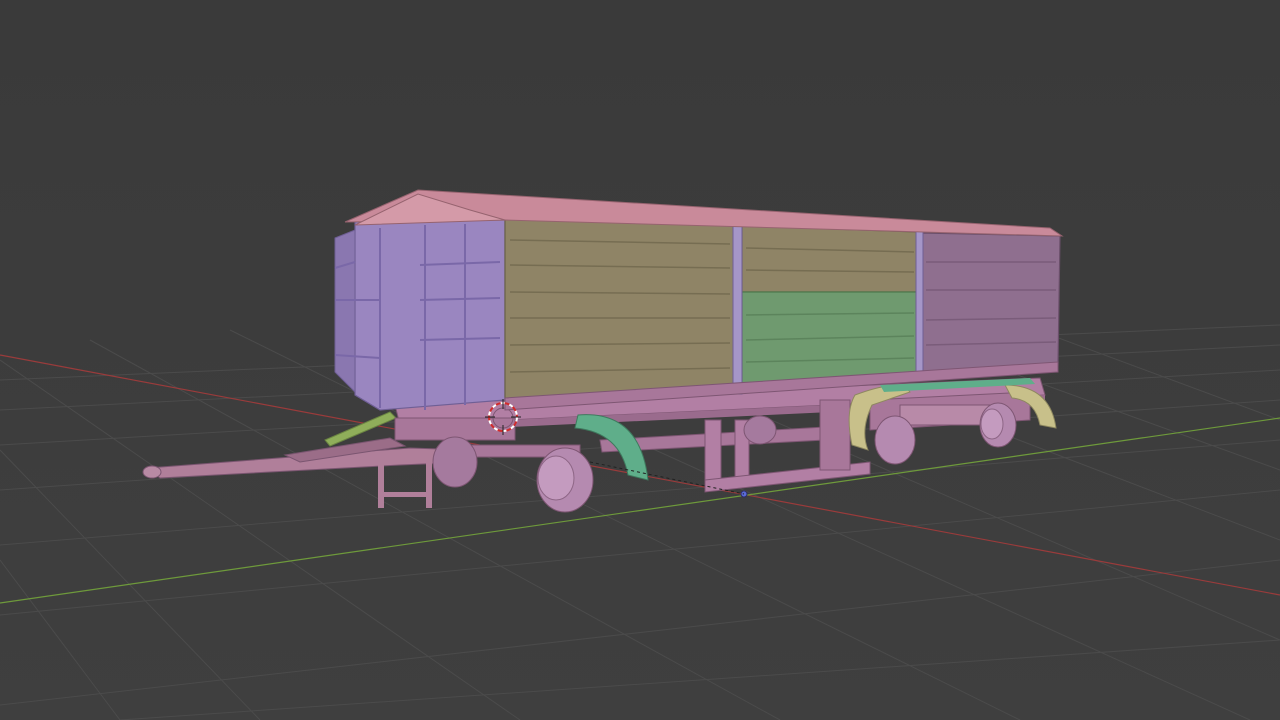  Describe the element at coordinates (620, 310) in the screenshot. I see `side-panel-front` at that location.